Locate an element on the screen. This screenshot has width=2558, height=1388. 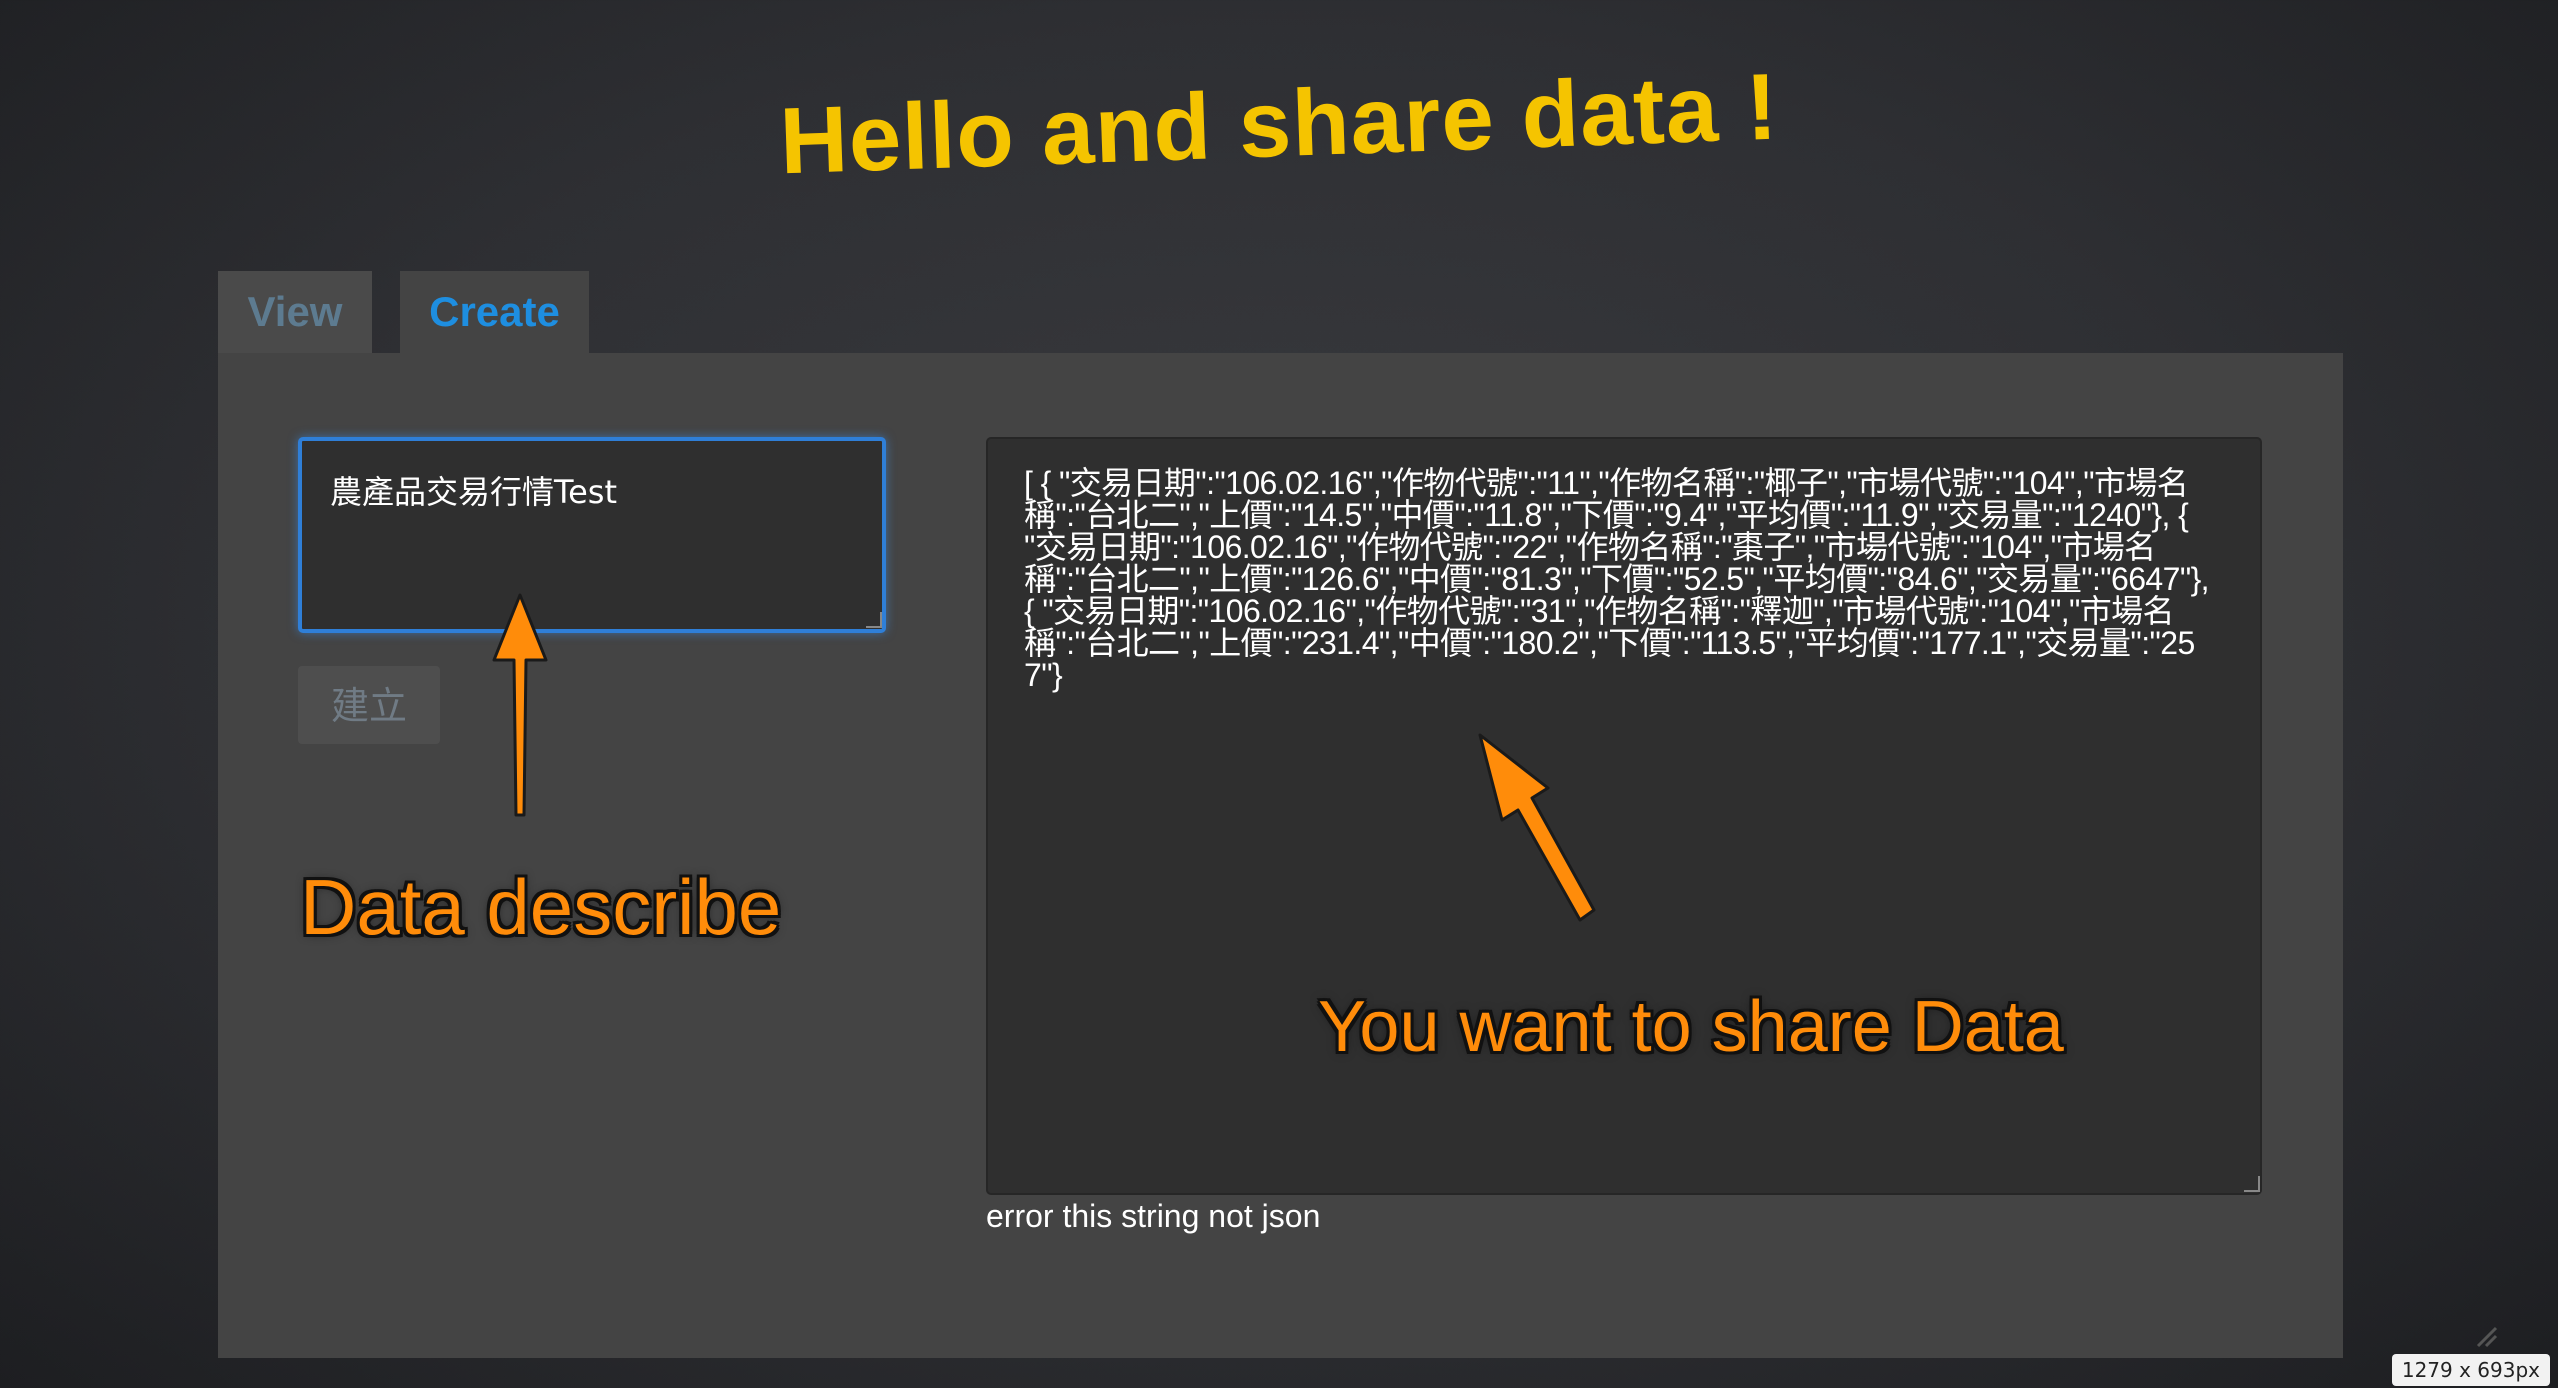
data-describe-input: 農產品交易行情Test is located at coordinates (592, 535).